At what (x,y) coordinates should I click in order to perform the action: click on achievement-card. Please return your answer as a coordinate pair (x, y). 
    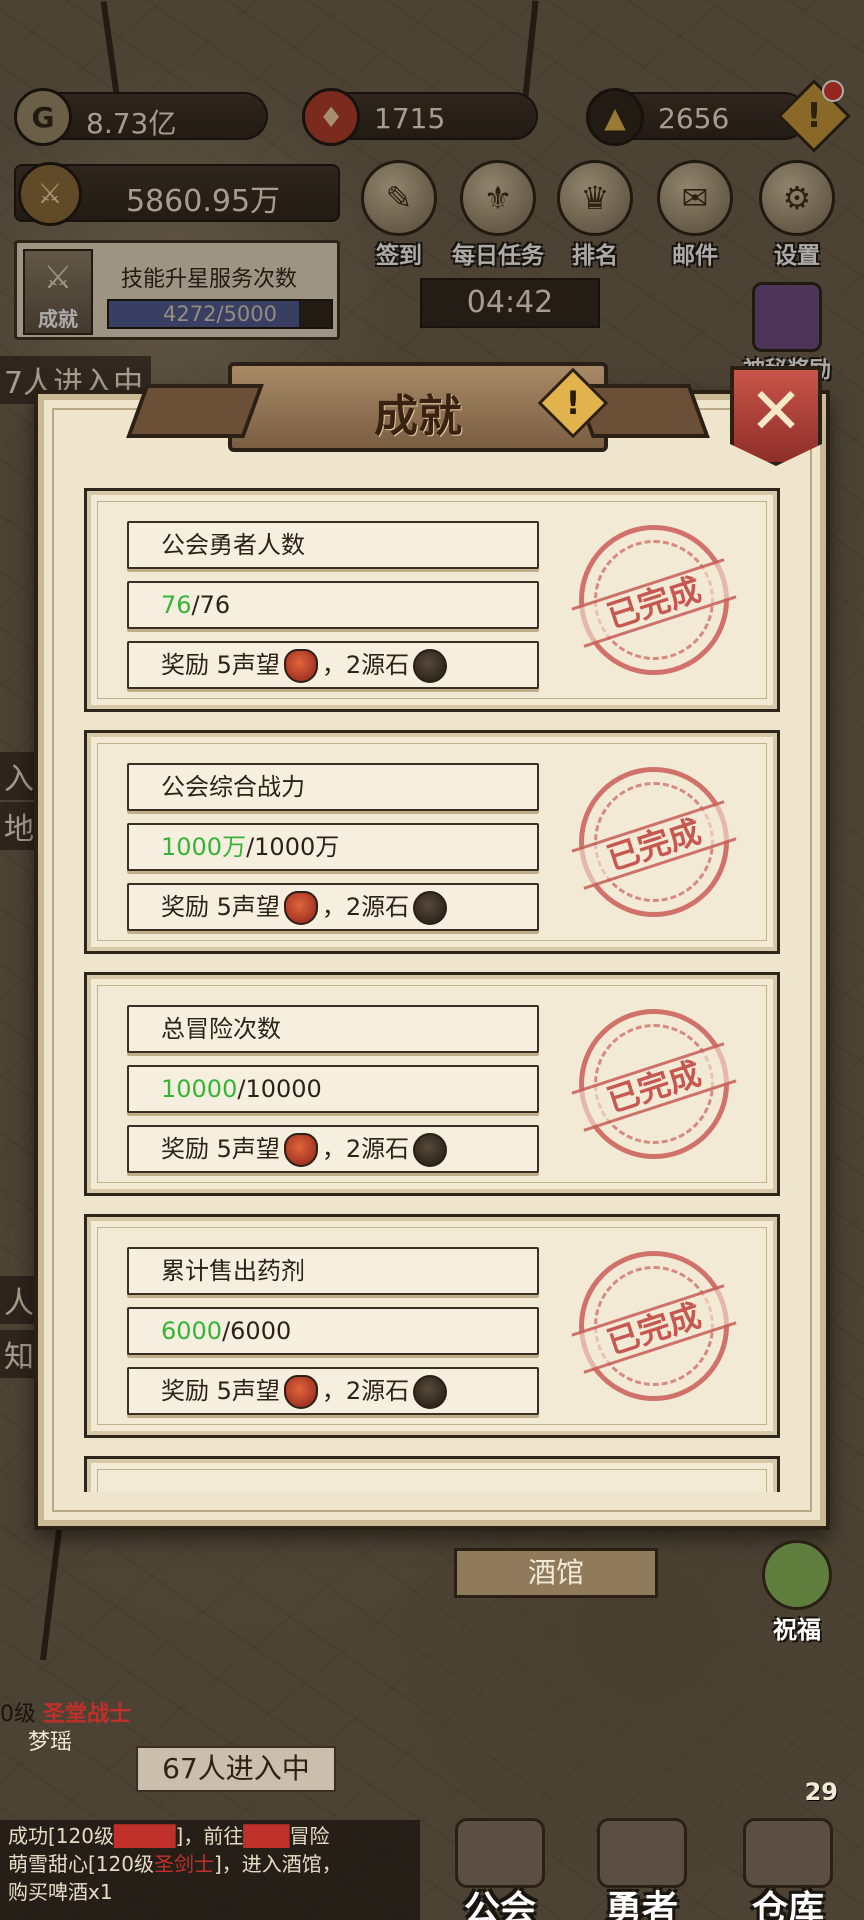
    Looking at the image, I should click on (432, 1474).